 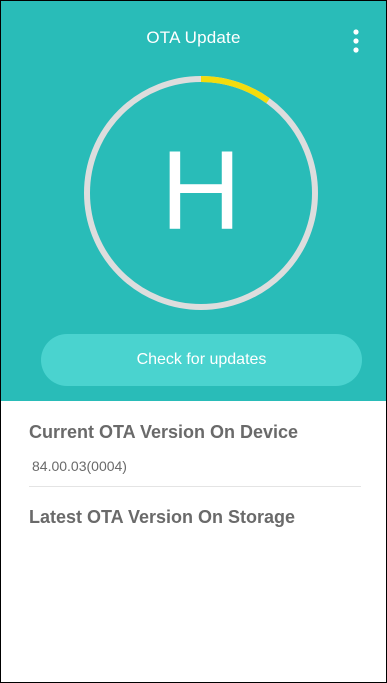 I want to click on page-title: OTA Update, so click(x=193, y=37).